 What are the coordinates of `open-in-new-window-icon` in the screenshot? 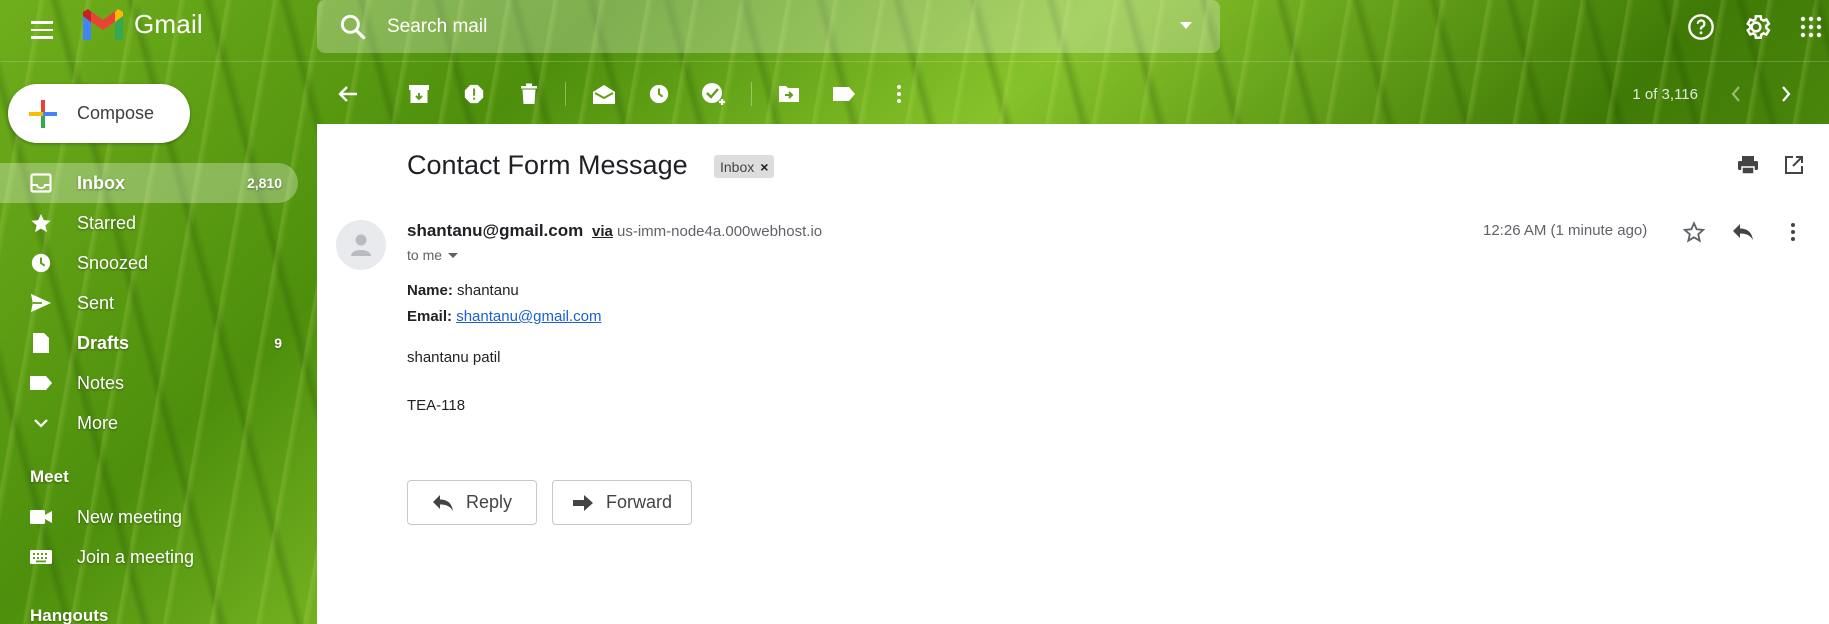 It's located at (1794, 165).